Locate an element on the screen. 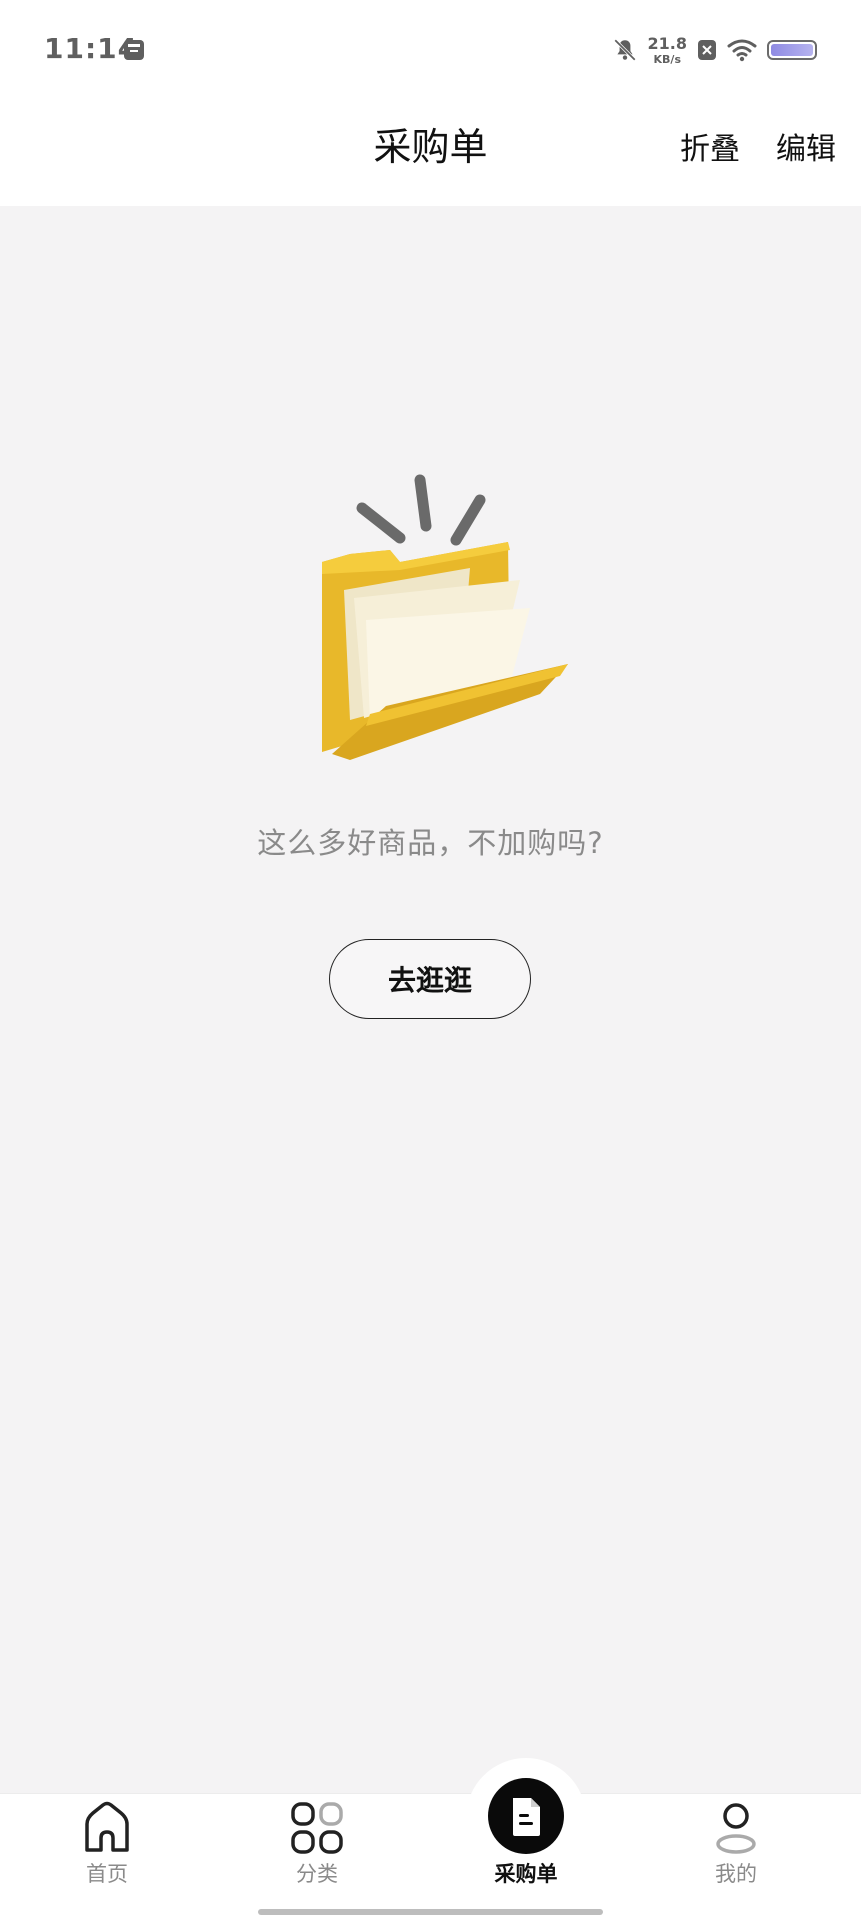 The image size is (861, 1920). network-speed-unit: KB/s is located at coordinates (667, 59).